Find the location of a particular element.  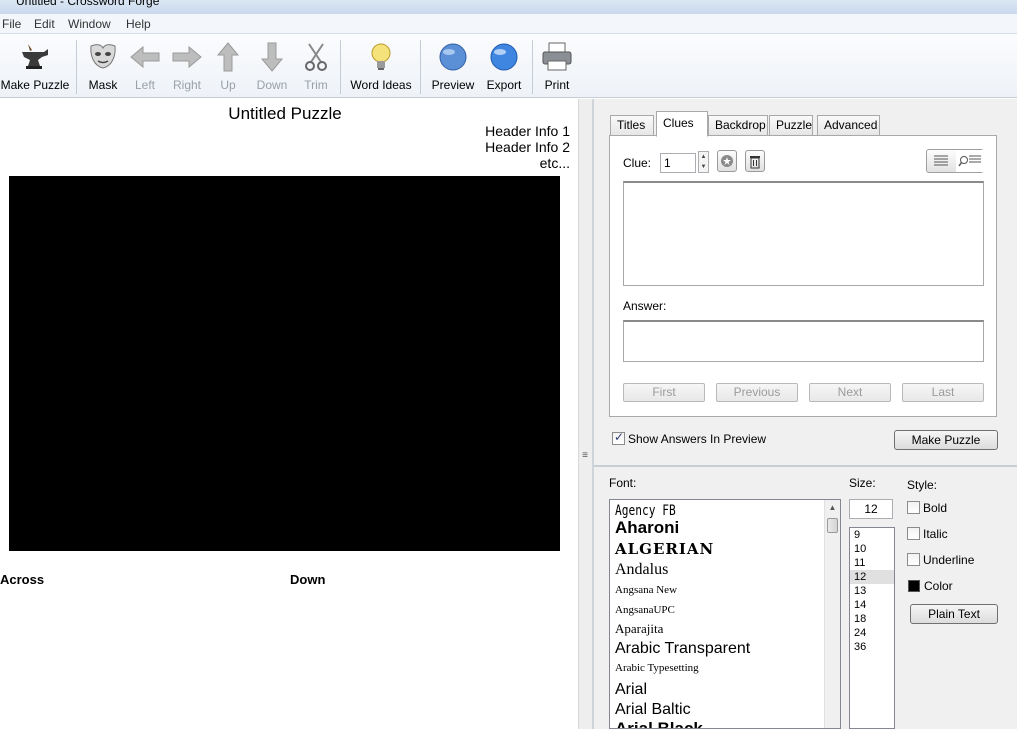

font-item: Agency FB is located at coordinates (645, 511).